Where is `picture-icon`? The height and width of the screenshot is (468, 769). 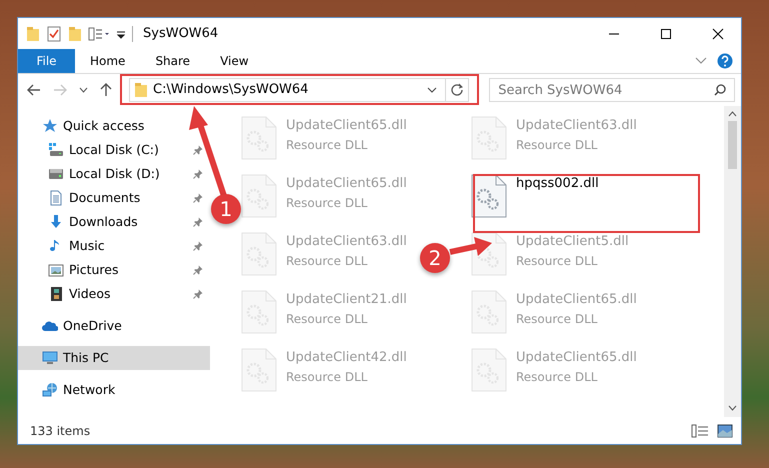
picture-icon is located at coordinates (56, 270).